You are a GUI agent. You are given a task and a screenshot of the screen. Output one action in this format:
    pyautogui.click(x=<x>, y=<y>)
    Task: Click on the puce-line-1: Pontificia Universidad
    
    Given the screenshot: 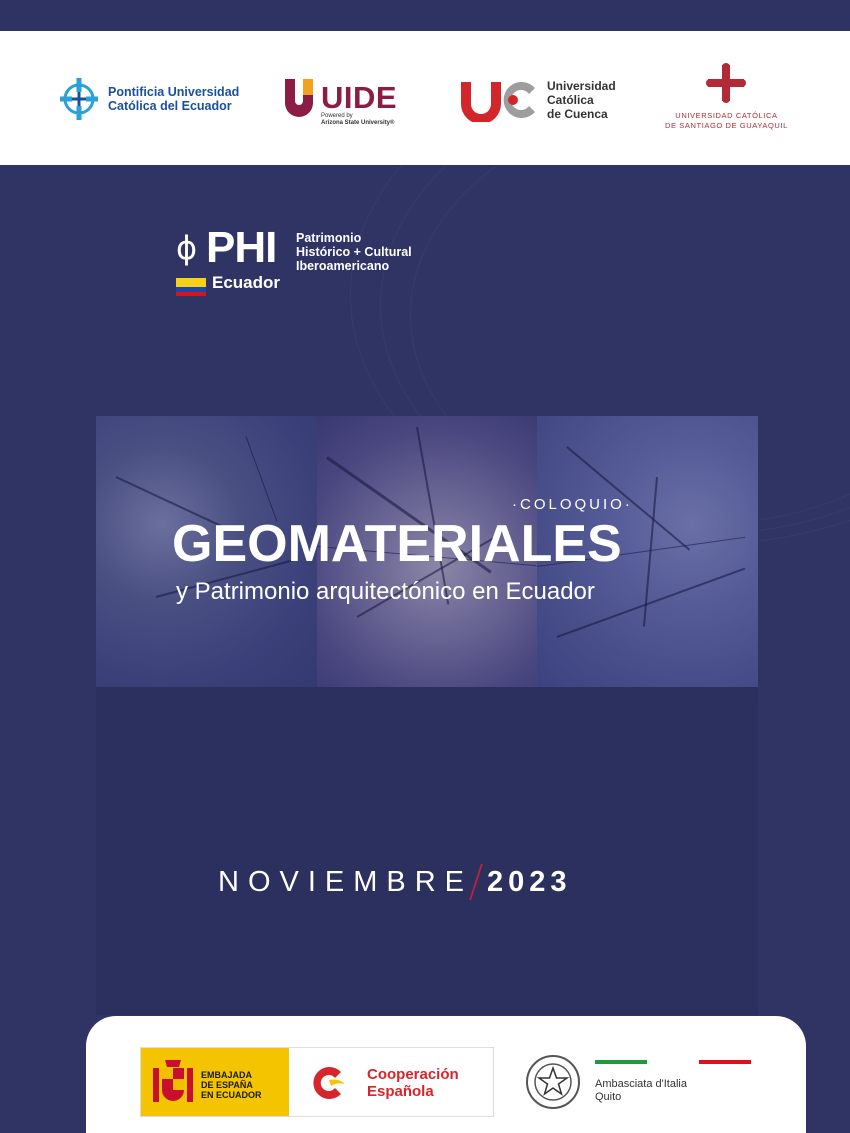 What is the action you would take?
    pyautogui.click(x=174, y=92)
    